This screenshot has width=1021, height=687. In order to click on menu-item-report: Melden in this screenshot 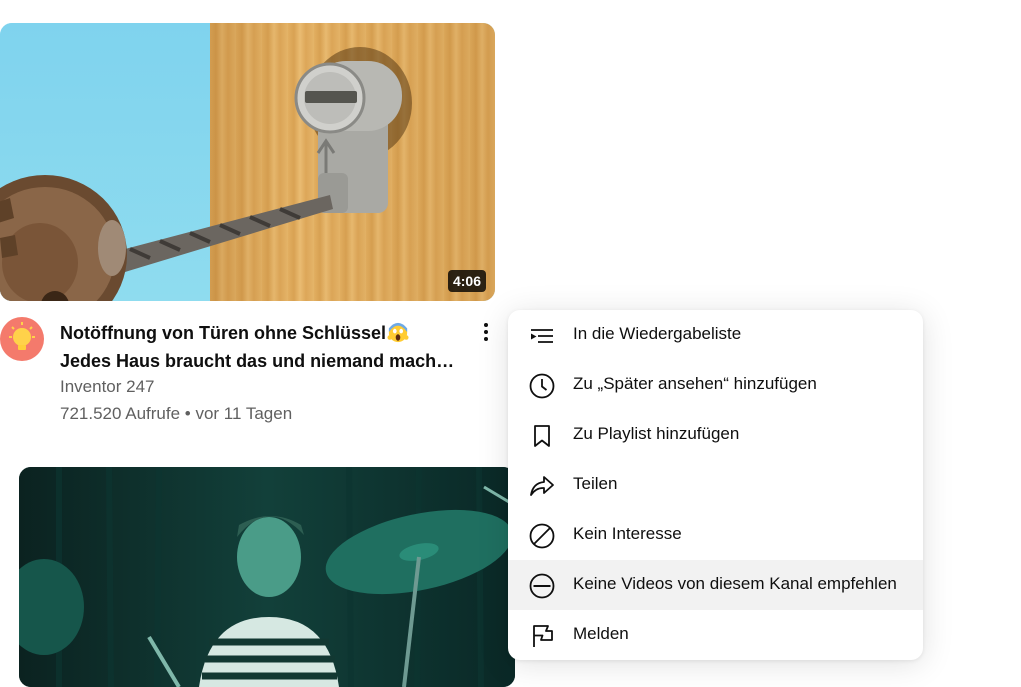, I will do `click(715, 635)`.